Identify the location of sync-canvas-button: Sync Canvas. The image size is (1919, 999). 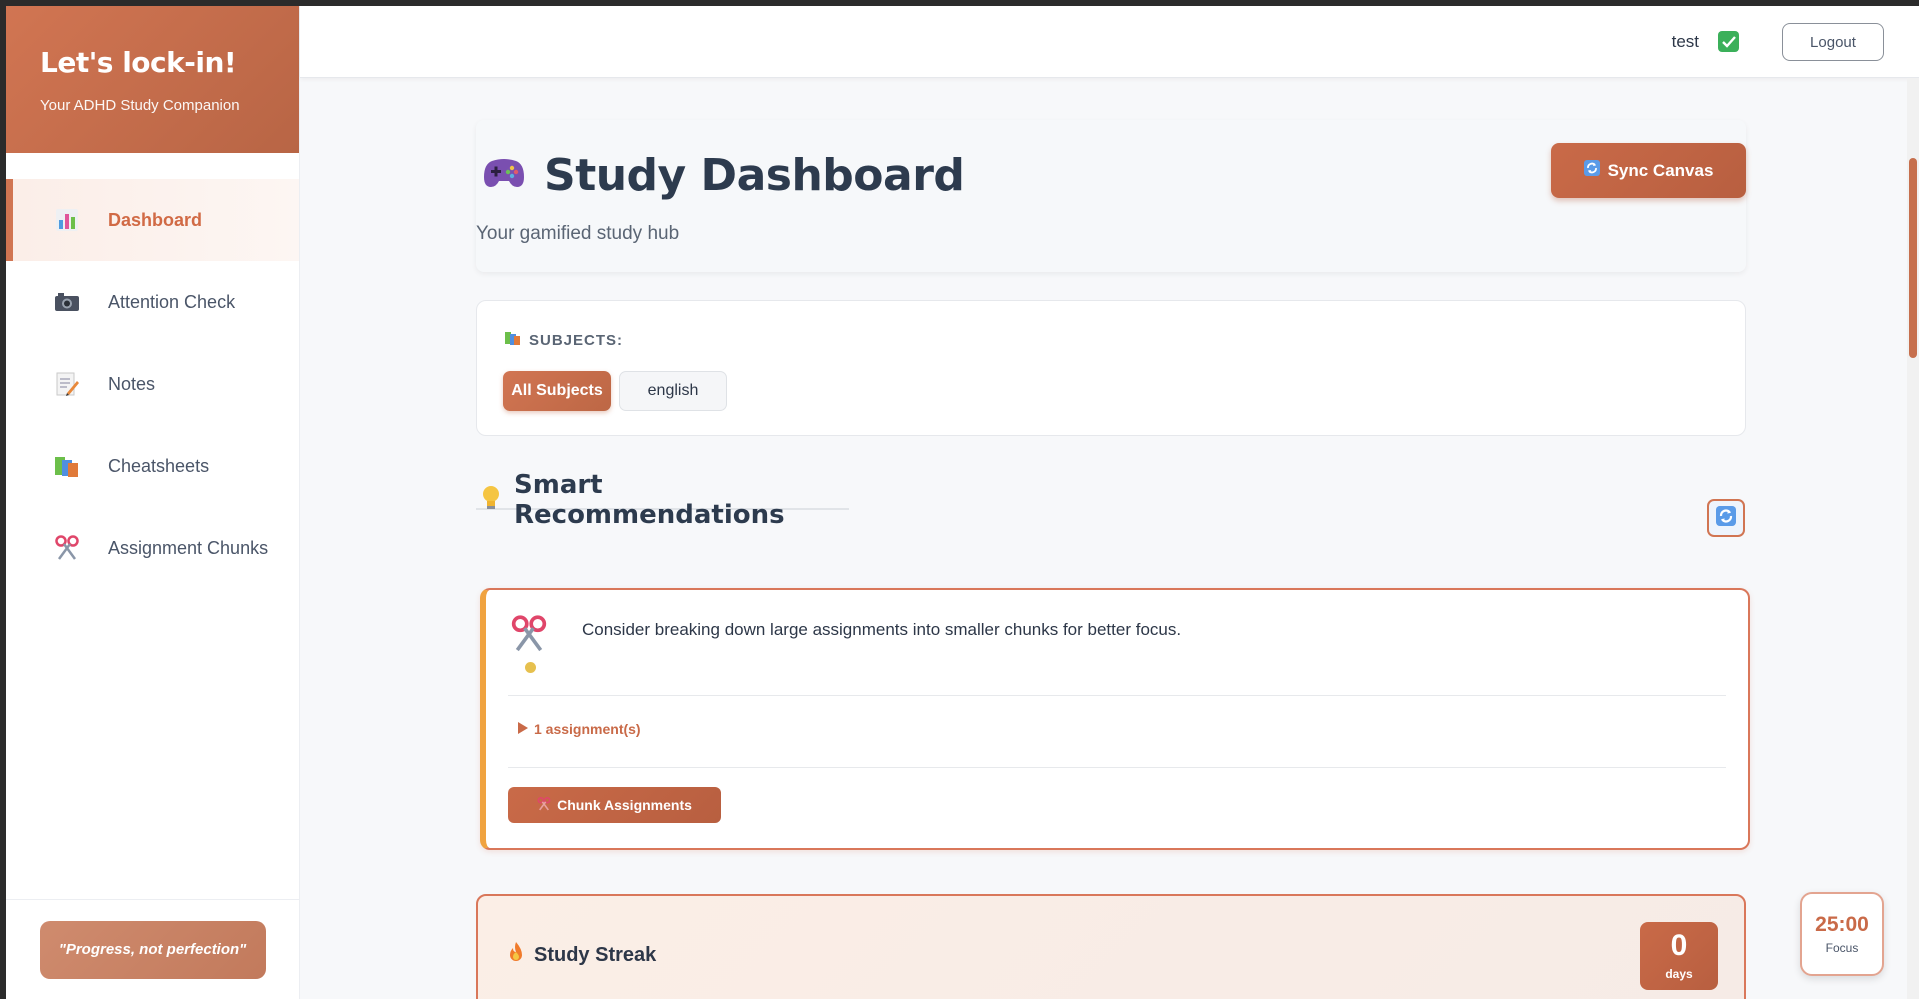
(1648, 170).